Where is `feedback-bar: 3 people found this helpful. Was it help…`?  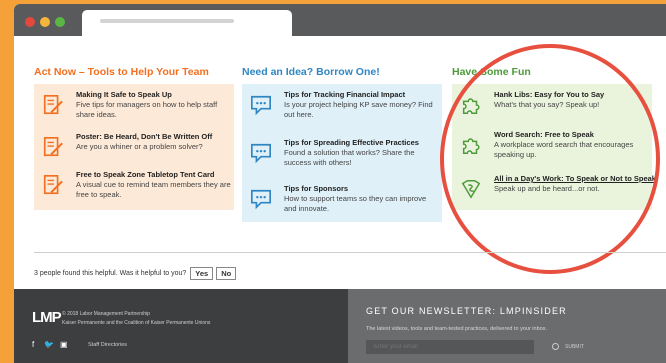
feedback-bar: 3 people found this helpful. Was it help… is located at coordinates (136, 273).